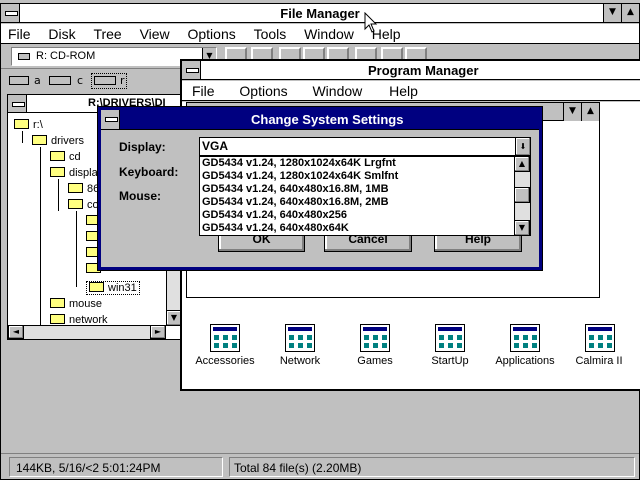 The width and height of the screenshot is (640, 480). What do you see at coordinates (365, 146) in the screenshot?
I see `display-combobox: VGA ⬇` at bounding box center [365, 146].